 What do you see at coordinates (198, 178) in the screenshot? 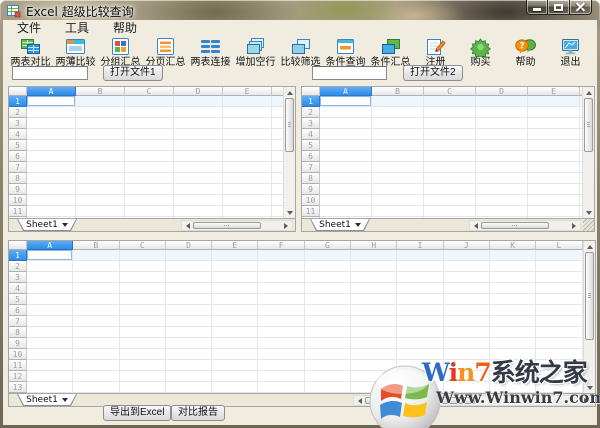
I see `cell-D8` at bounding box center [198, 178].